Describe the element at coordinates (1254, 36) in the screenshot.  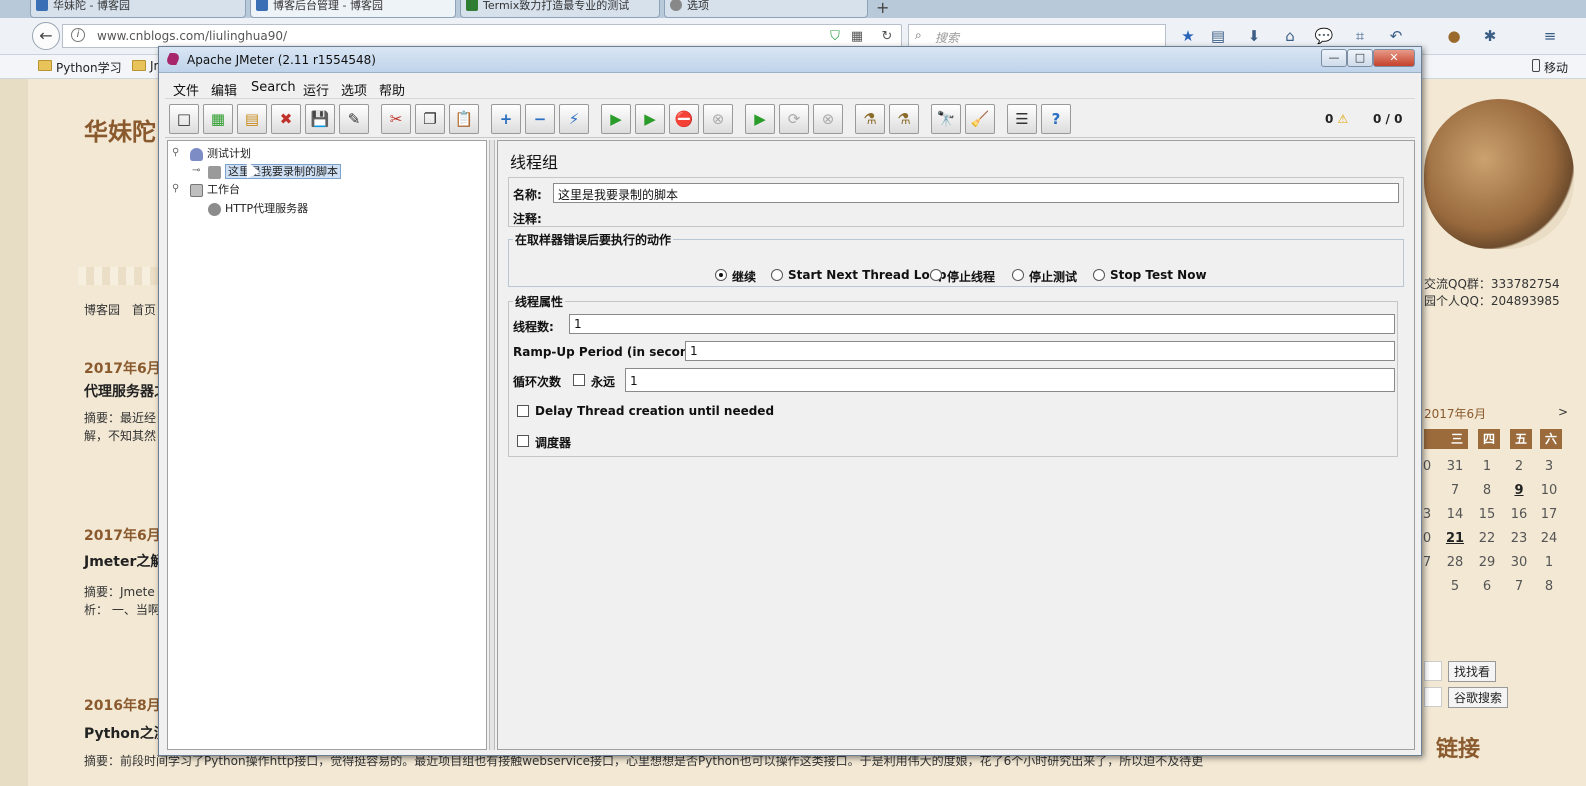
I see `download-icon: ⬇` at that location.